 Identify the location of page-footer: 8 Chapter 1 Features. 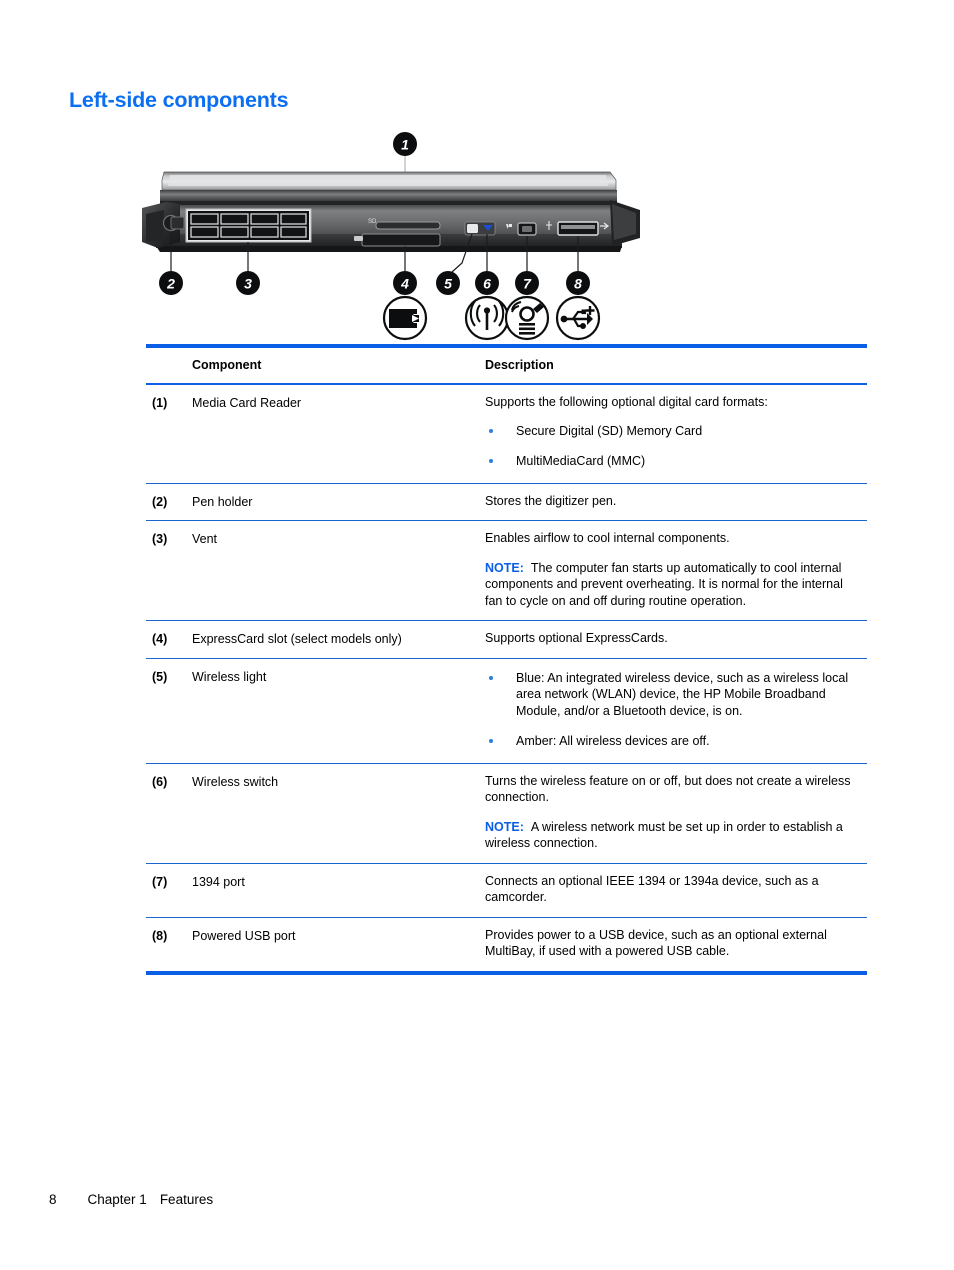
(131, 1199).